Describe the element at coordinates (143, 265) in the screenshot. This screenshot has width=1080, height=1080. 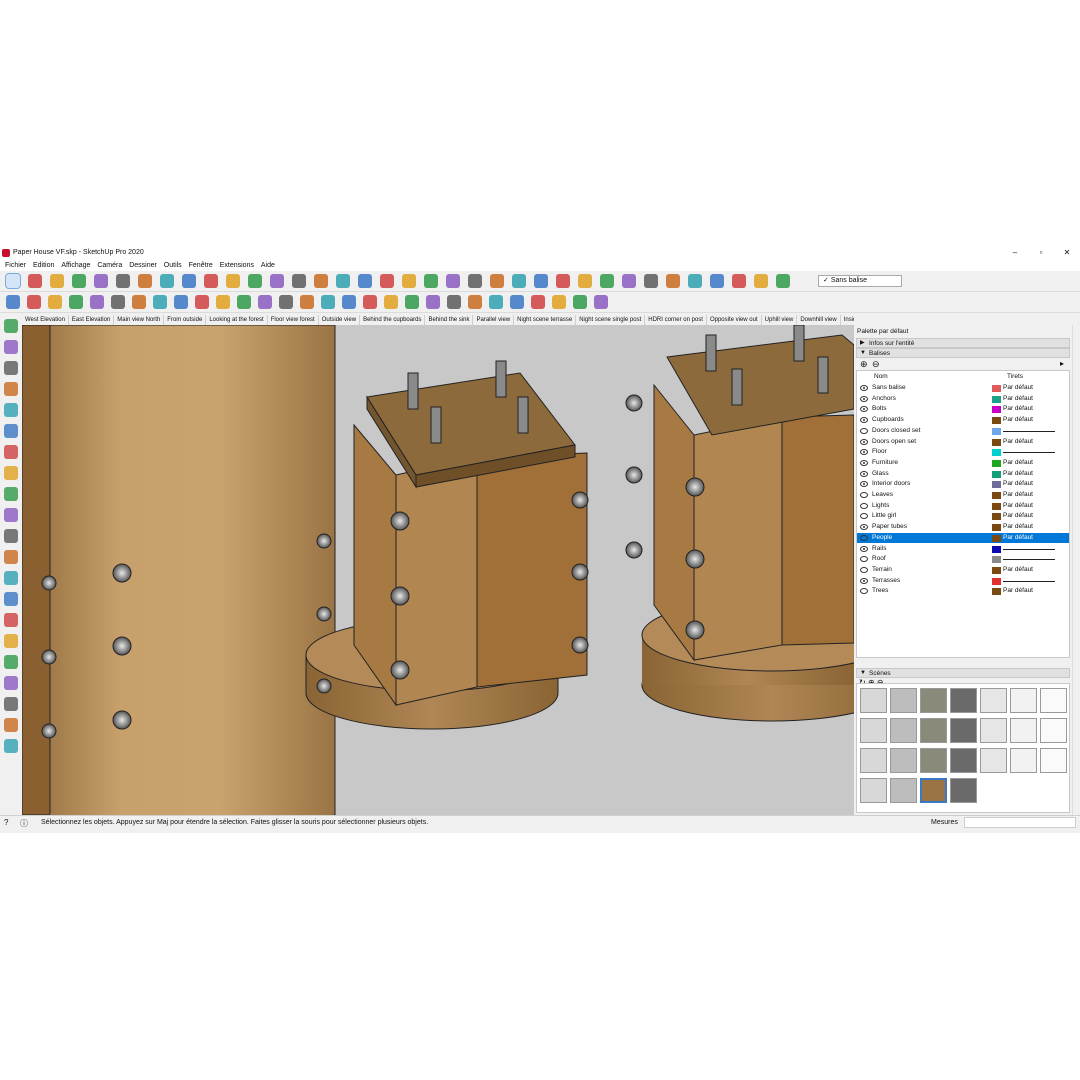
I see `menu-dessiner: Dessiner` at that location.